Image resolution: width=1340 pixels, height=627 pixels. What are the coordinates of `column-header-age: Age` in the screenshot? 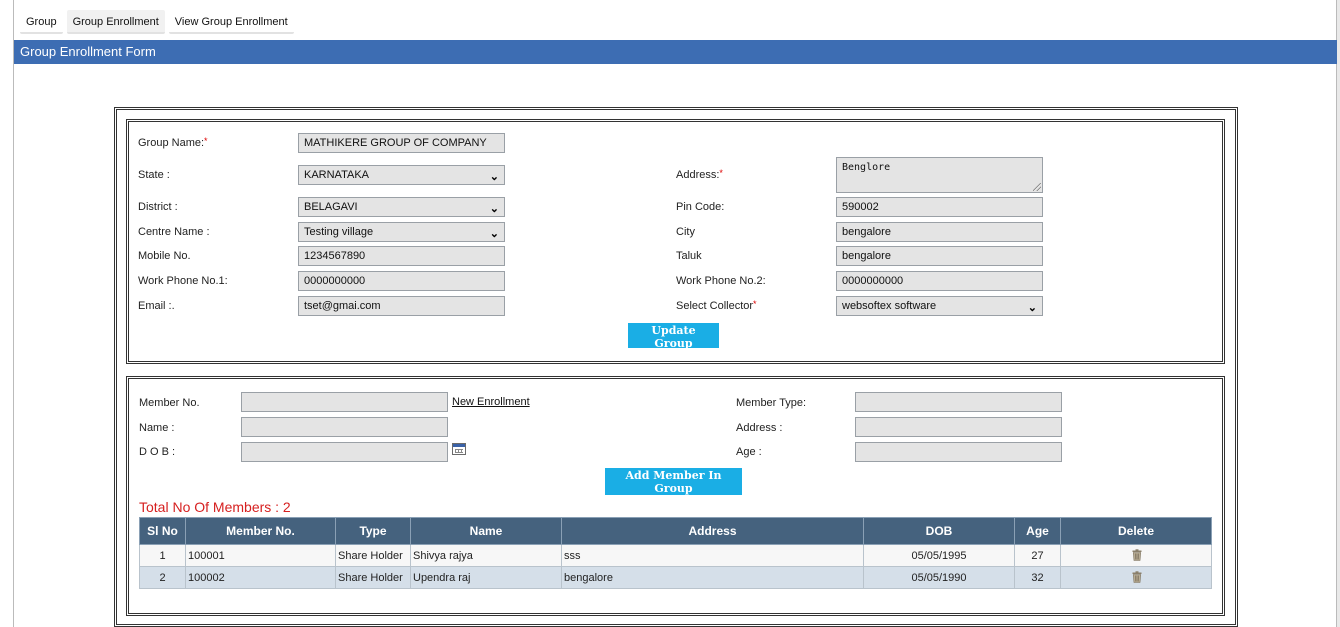 It's located at (1037, 531).